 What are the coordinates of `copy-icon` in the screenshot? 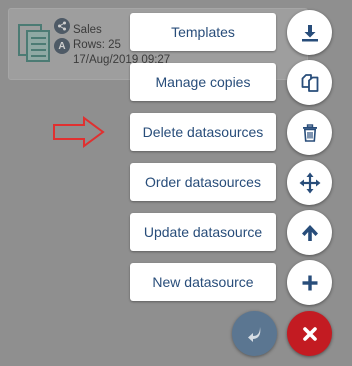 It's located at (309, 82).